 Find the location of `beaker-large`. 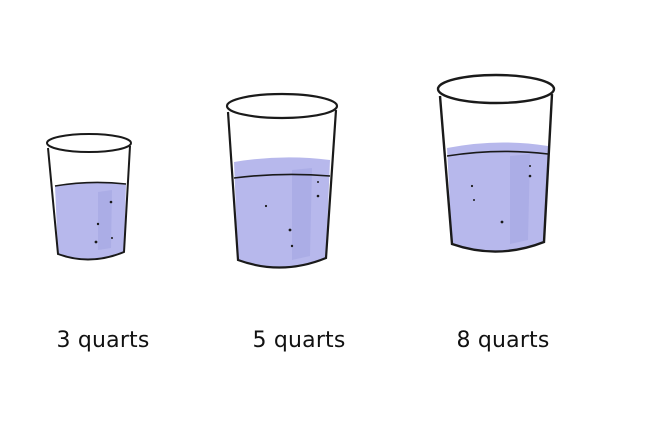

beaker-large is located at coordinates (496, 163).